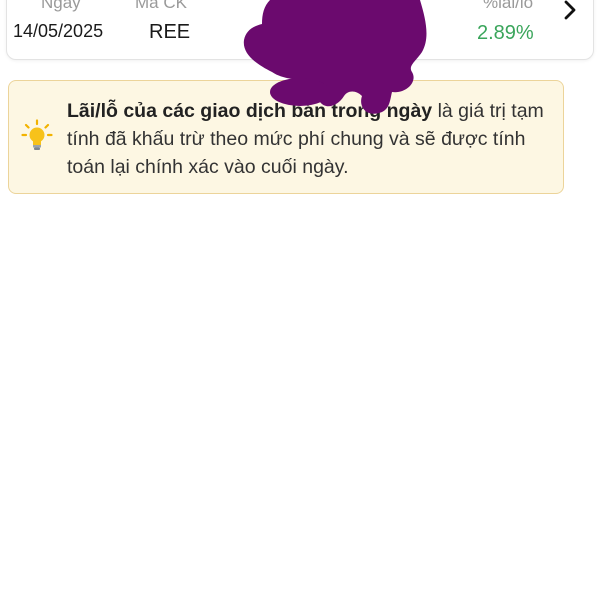 The height and width of the screenshot is (600, 600). What do you see at coordinates (58, 31) in the screenshot?
I see `trade-date: 14/05/2025` at bounding box center [58, 31].